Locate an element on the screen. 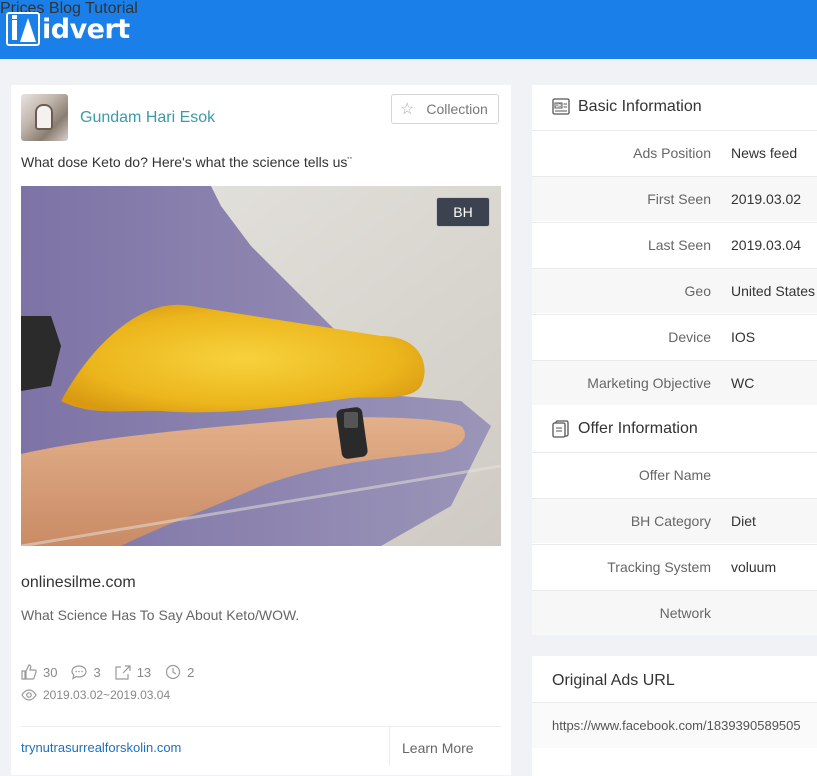 The height and width of the screenshot is (776, 817). info-row-offer-name: Offer Name is located at coordinates (674, 474).